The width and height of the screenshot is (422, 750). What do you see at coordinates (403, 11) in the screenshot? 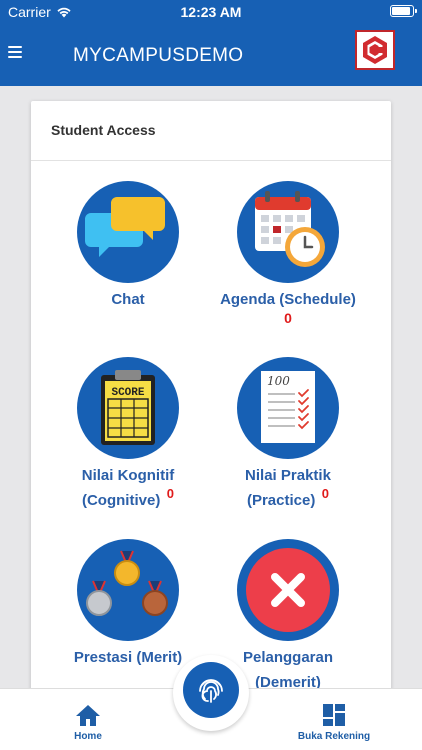
I see `battery-icon` at bounding box center [403, 11].